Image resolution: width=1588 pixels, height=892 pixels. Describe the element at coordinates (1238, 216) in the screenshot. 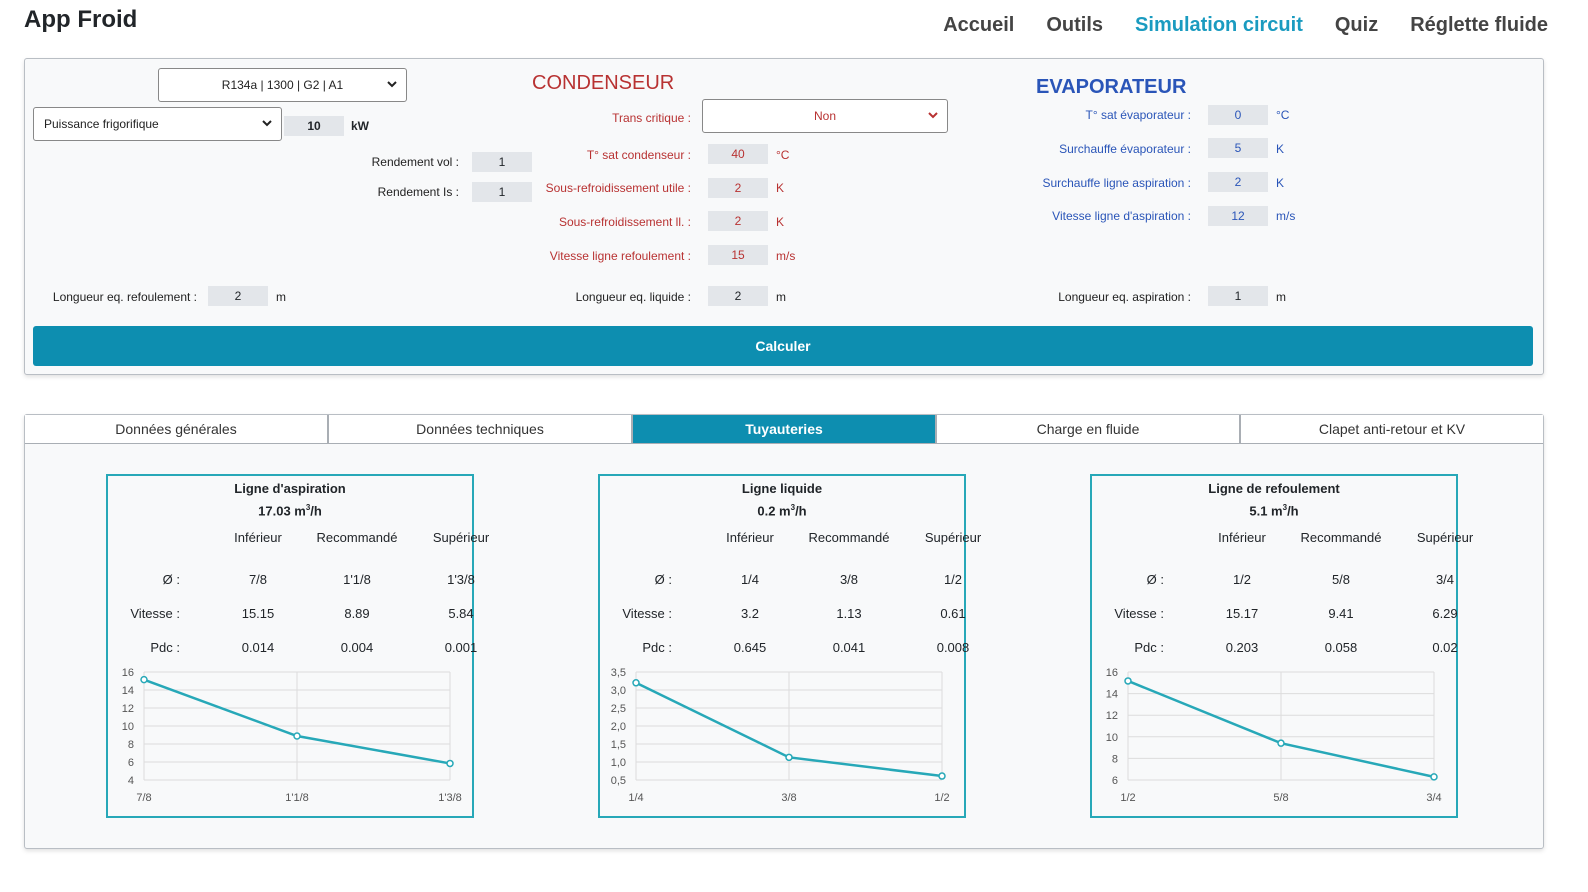

I see `vit-asp-input: 12` at that location.